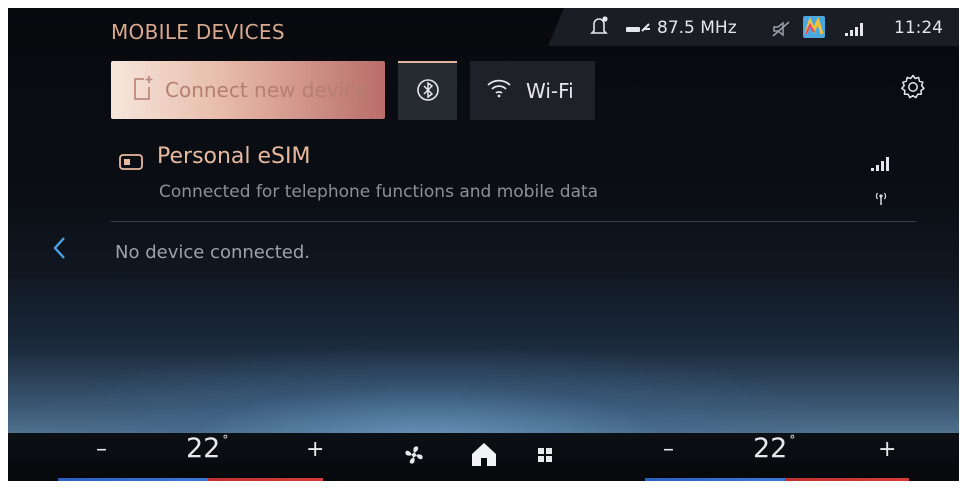 The height and width of the screenshot is (489, 967). What do you see at coordinates (887, 449) in the screenshot?
I see `right-temp-increase-button: +` at bounding box center [887, 449].